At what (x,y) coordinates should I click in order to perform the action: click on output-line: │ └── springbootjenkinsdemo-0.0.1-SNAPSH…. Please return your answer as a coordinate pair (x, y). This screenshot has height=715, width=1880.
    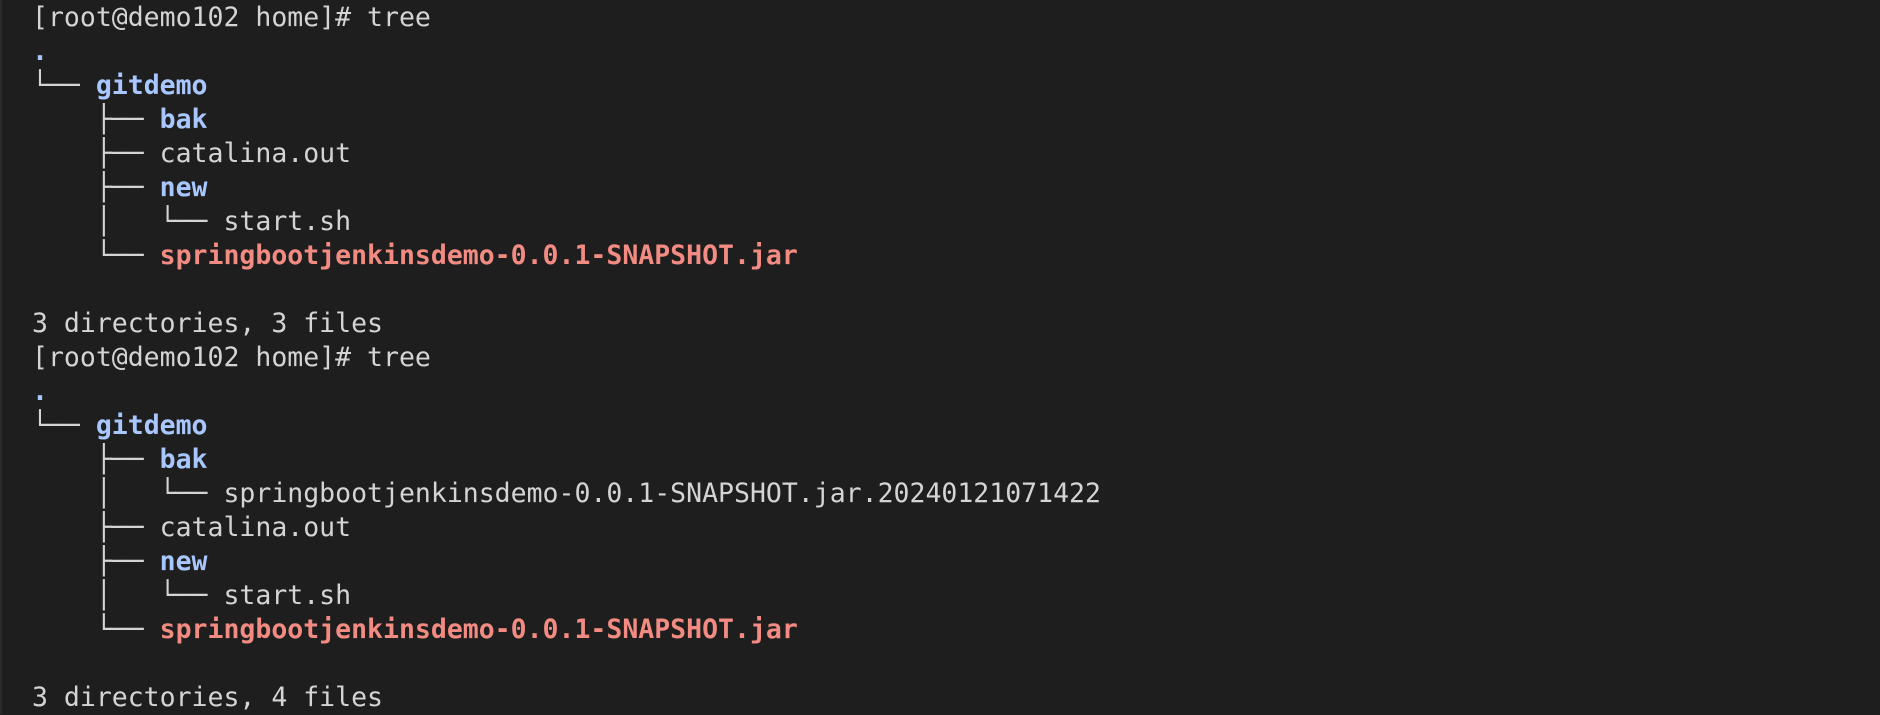
    Looking at the image, I should click on (956, 494).